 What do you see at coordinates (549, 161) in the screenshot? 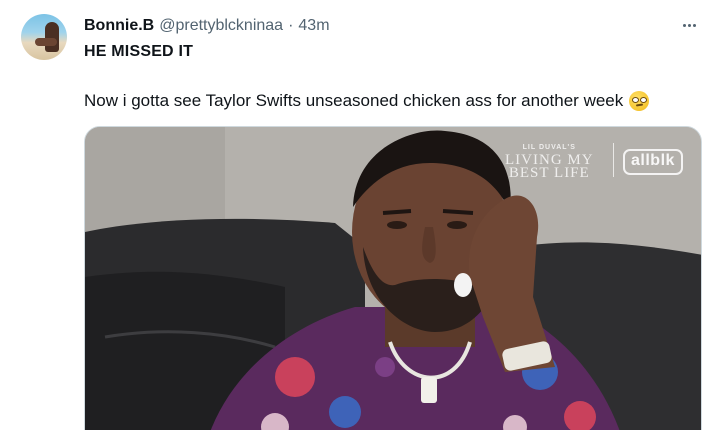
I see `show-watermark: LIL DUVAL'S LIVING MY BEST LIFE` at bounding box center [549, 161].